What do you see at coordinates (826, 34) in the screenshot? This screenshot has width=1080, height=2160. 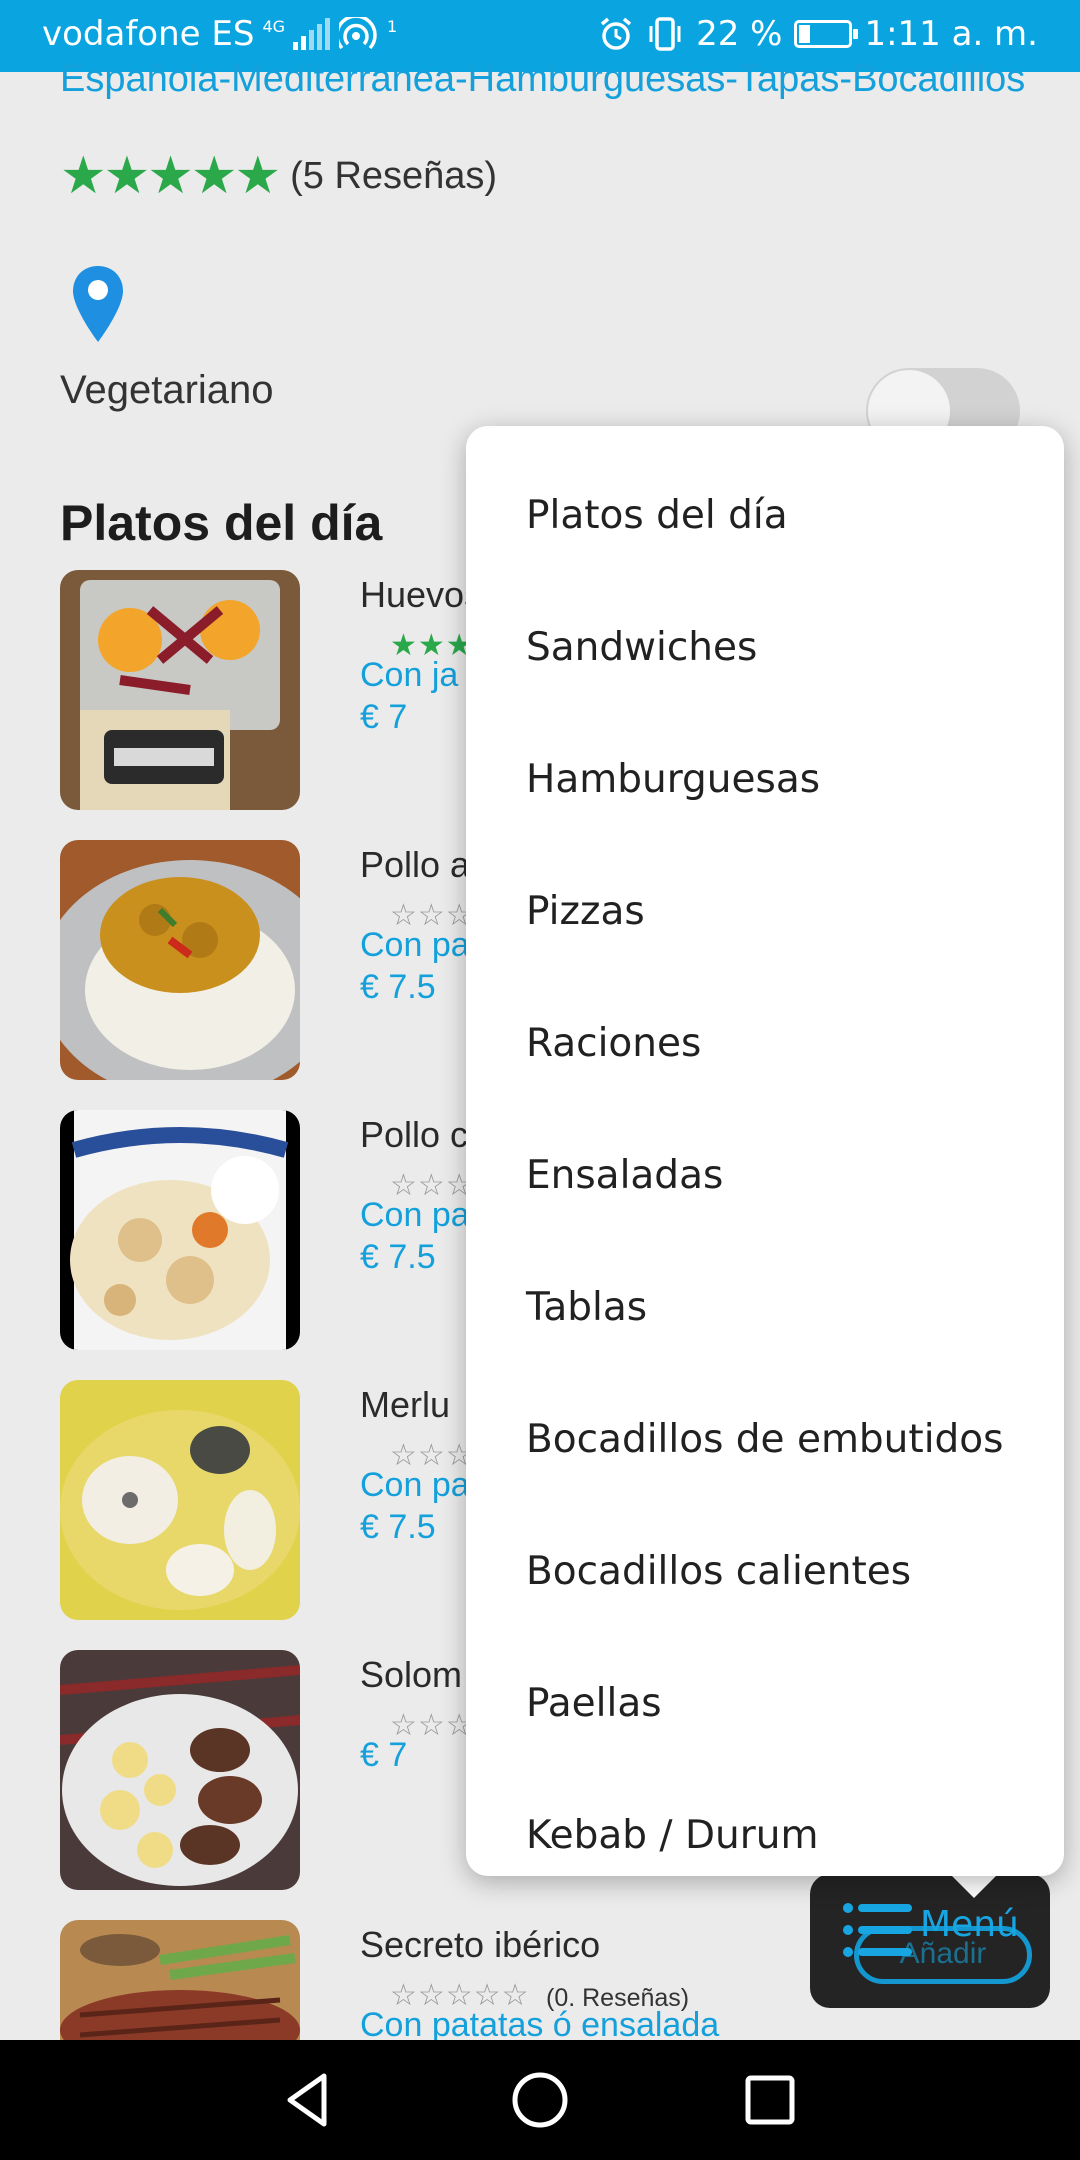 I see `battery-icon` at bounding box center [826, 34].